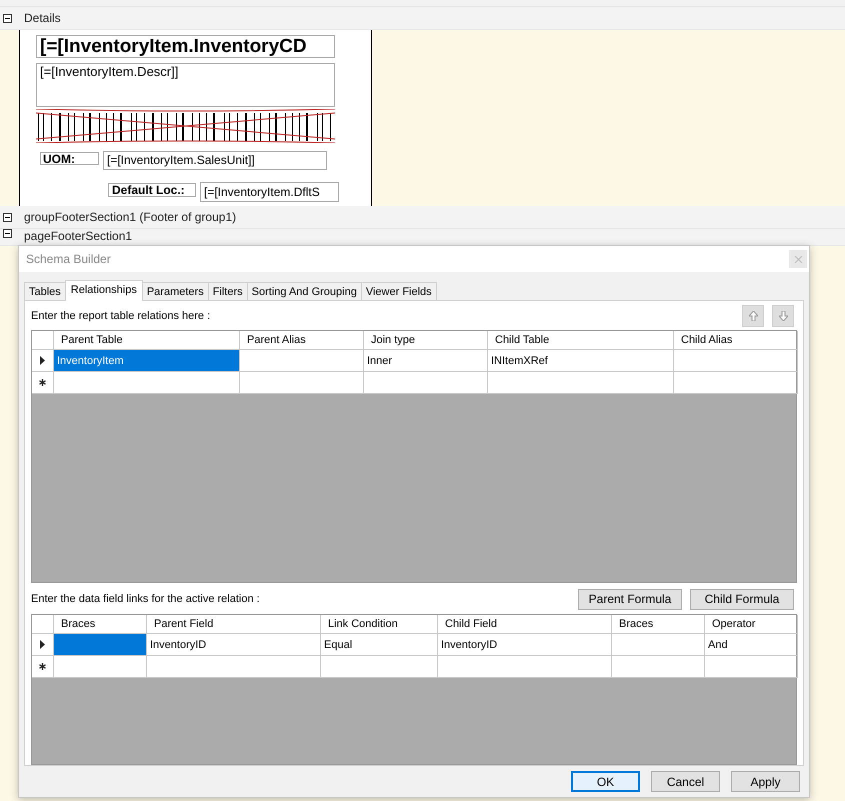 The width and height of the screenshot is (845, 801). I want to click on up-arrow-icon, so click(753, 315).